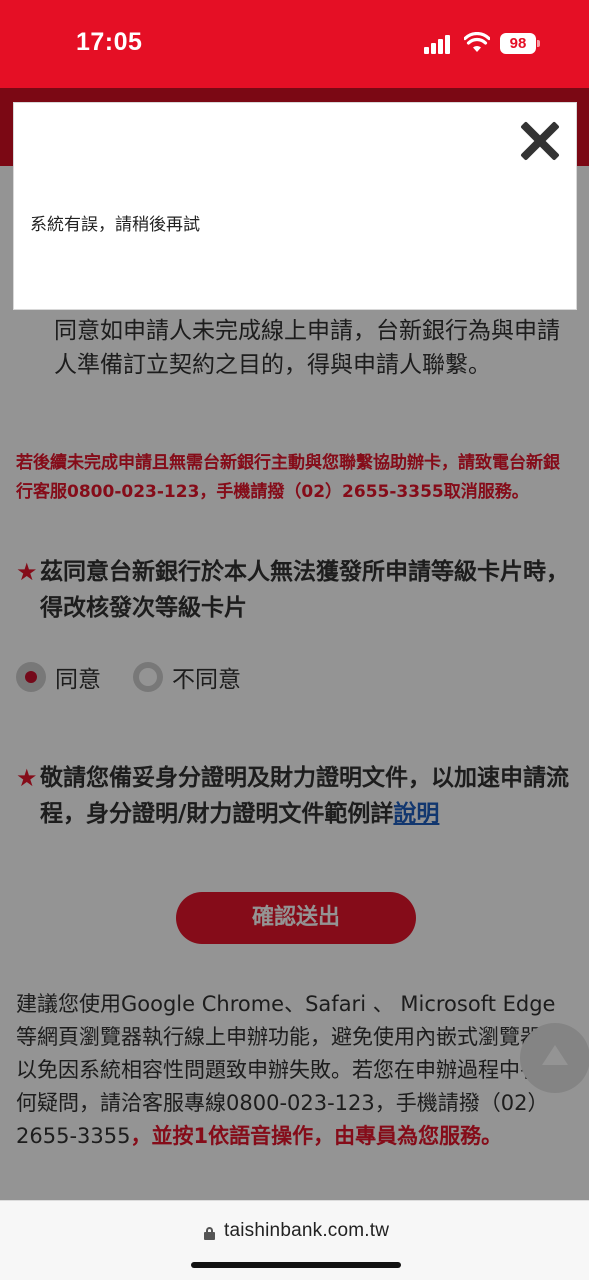 Image resolution: width=589 pixels, height=1280 pixels. I want to click on status-time: 17:05, so click(109, 42).